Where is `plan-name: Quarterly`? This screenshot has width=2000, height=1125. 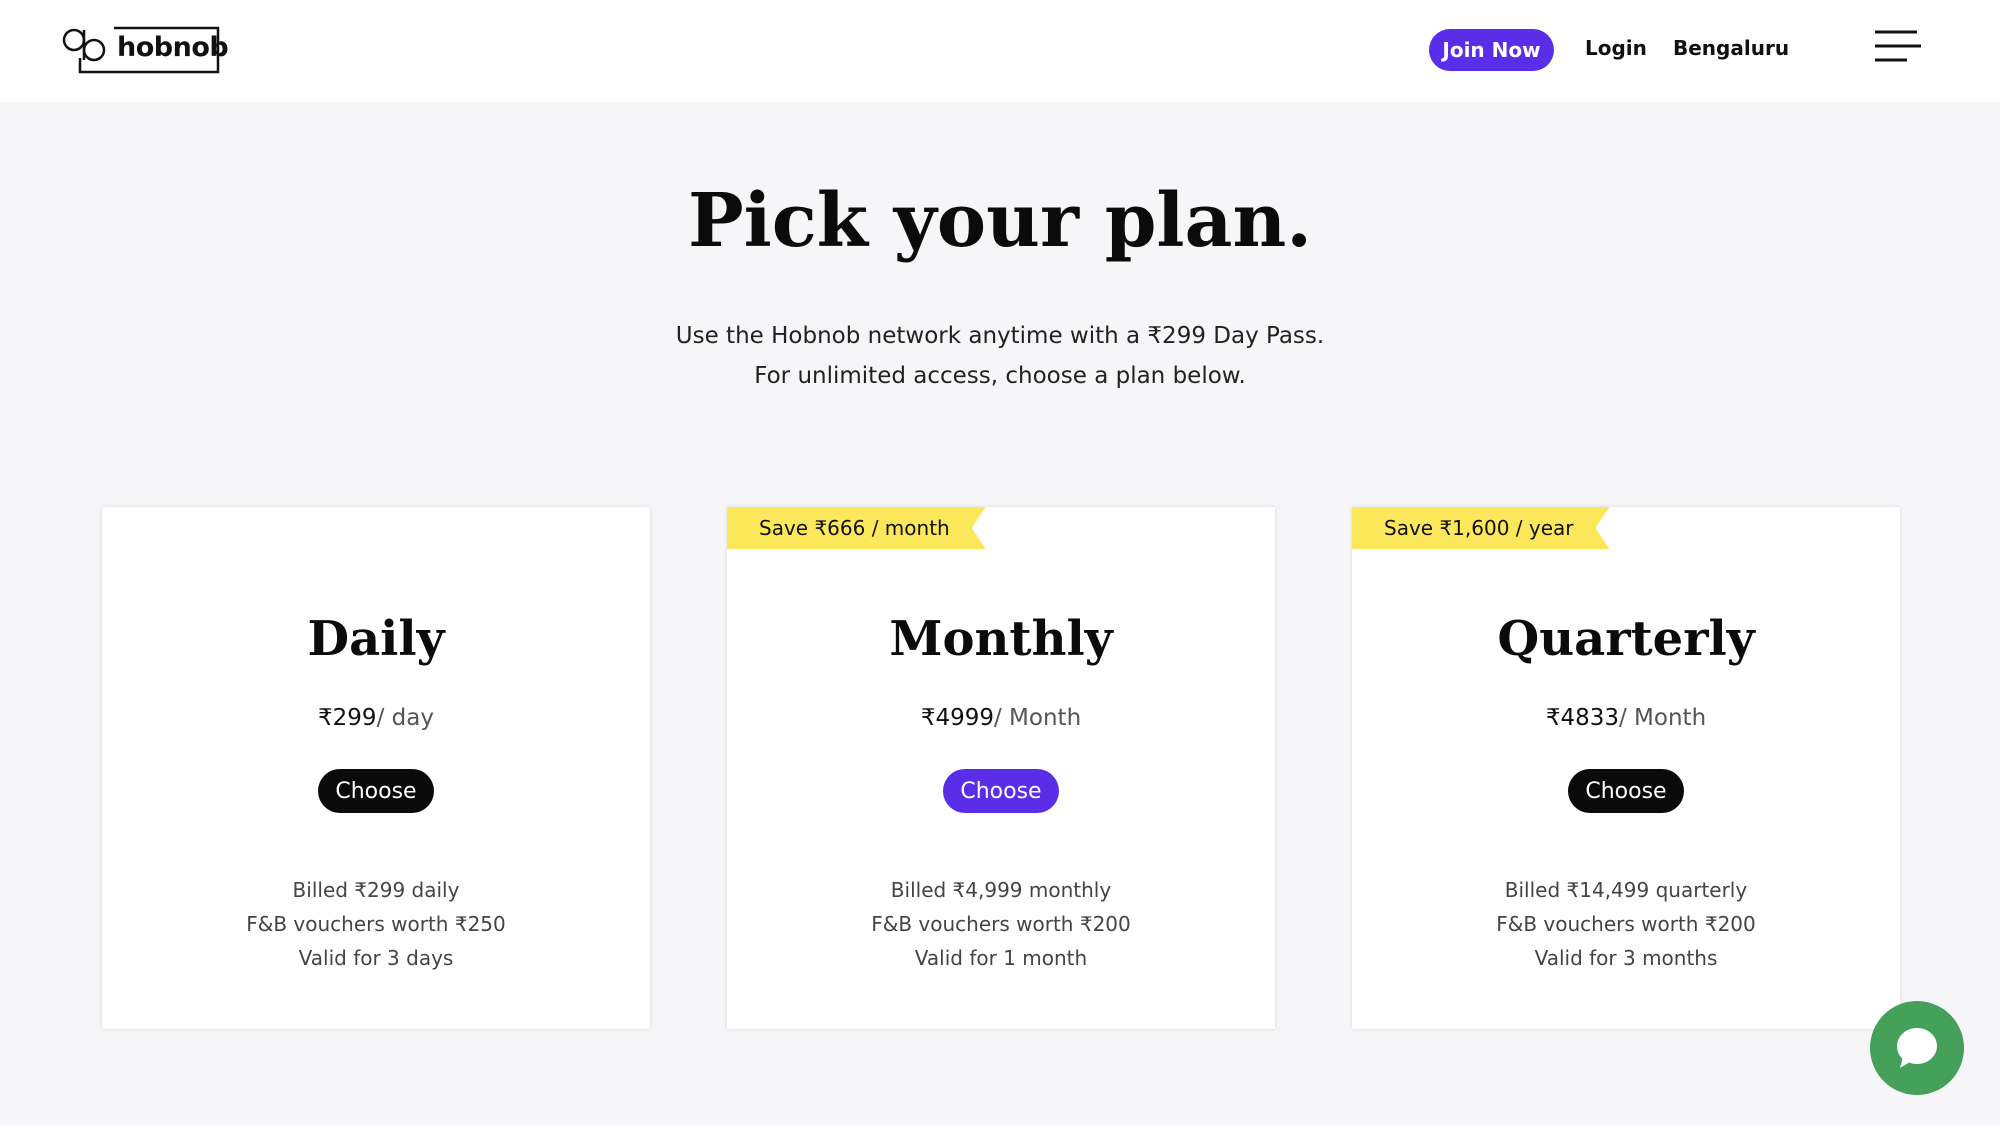 plan-name: Quarterly is located at coordinates (1626, 639).